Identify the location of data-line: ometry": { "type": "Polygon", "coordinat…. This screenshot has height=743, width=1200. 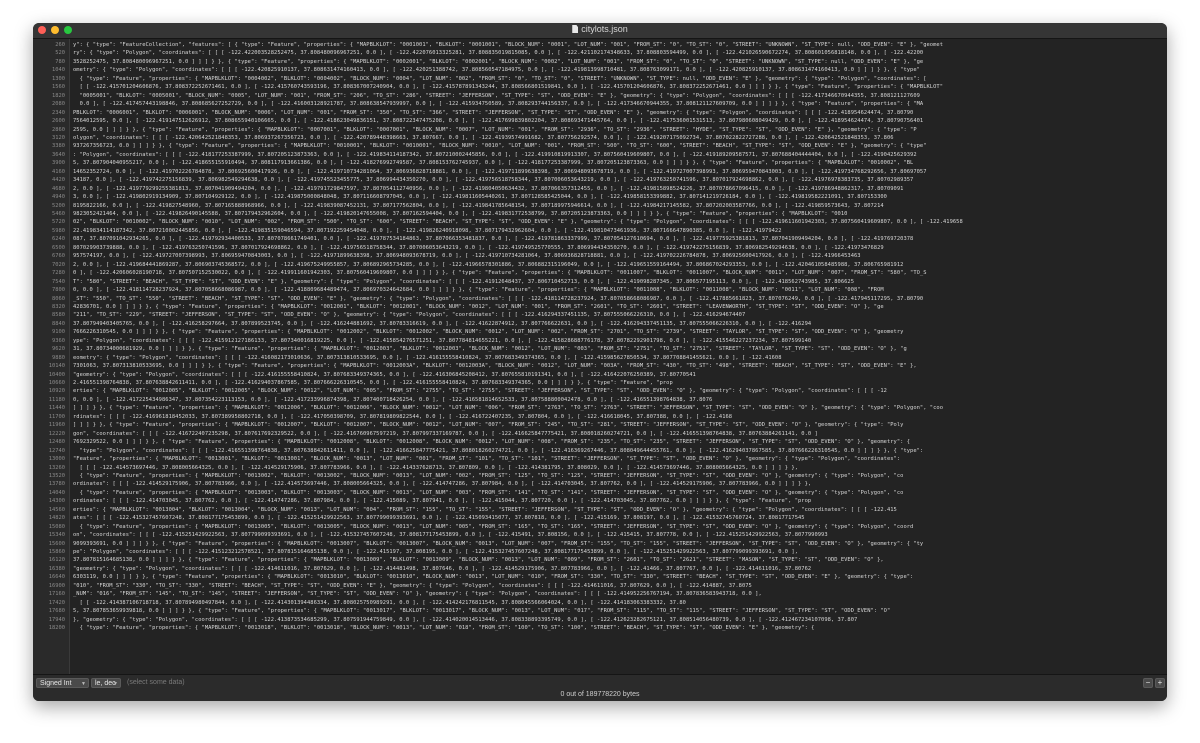
(496, 70).